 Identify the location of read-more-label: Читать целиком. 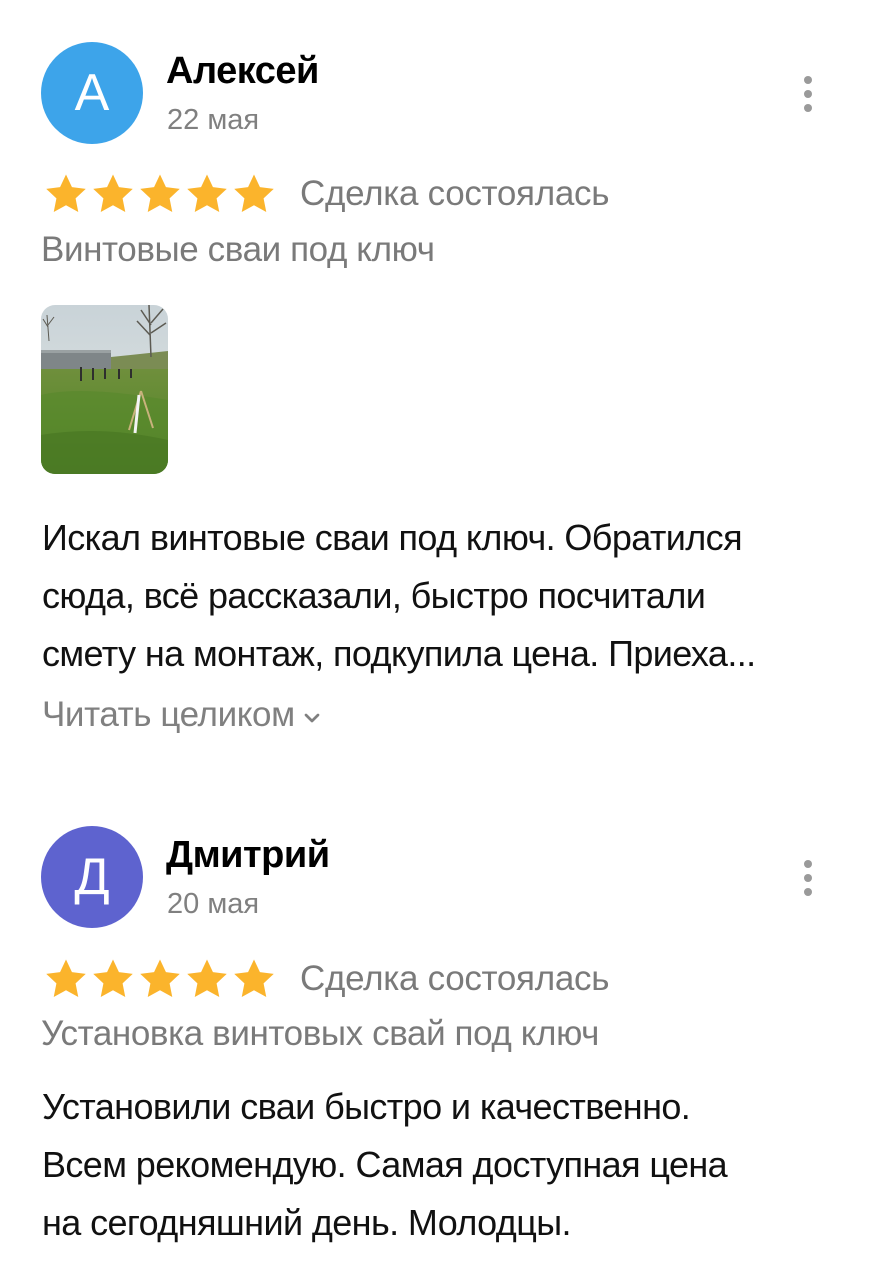
(168, 714).